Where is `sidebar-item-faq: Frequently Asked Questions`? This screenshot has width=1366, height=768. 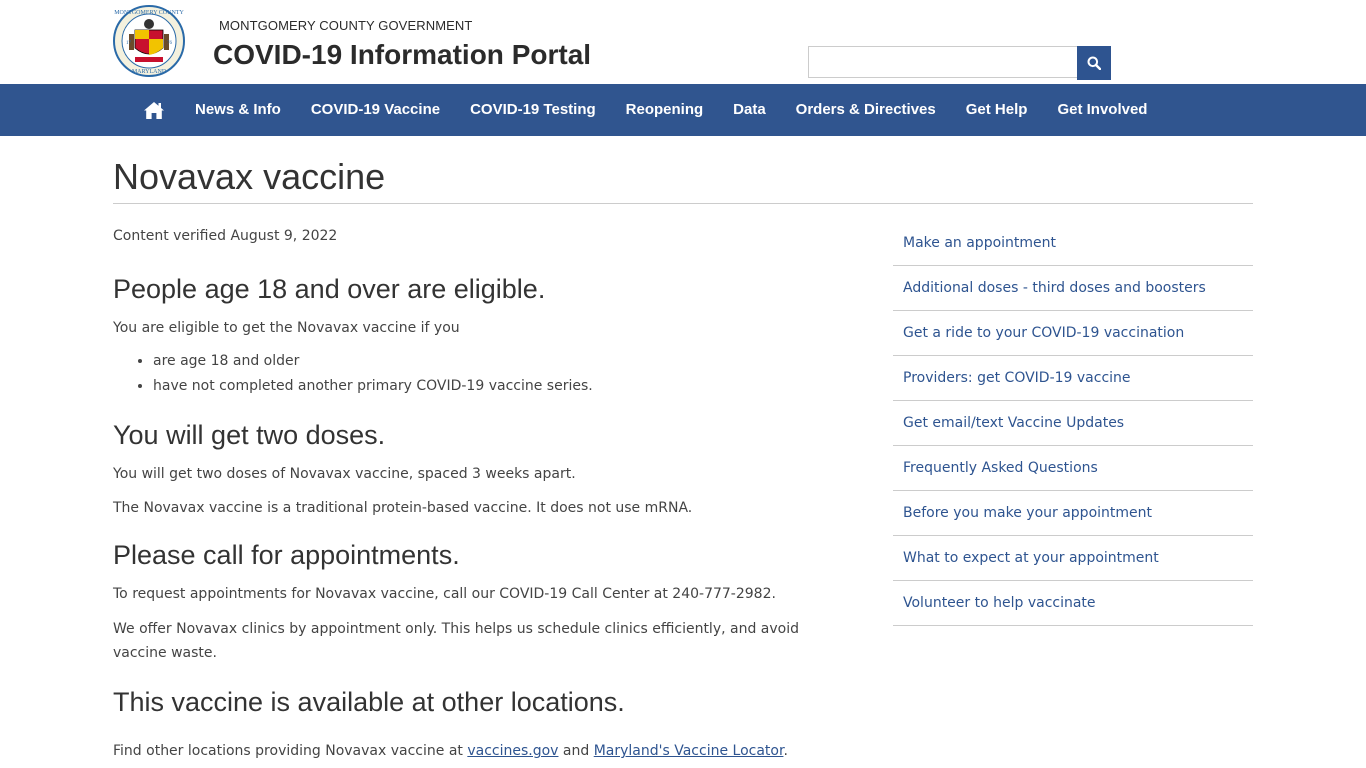 sidebar-item-faq: Frequently Asked Questions is located at coordinates (1073, 468).